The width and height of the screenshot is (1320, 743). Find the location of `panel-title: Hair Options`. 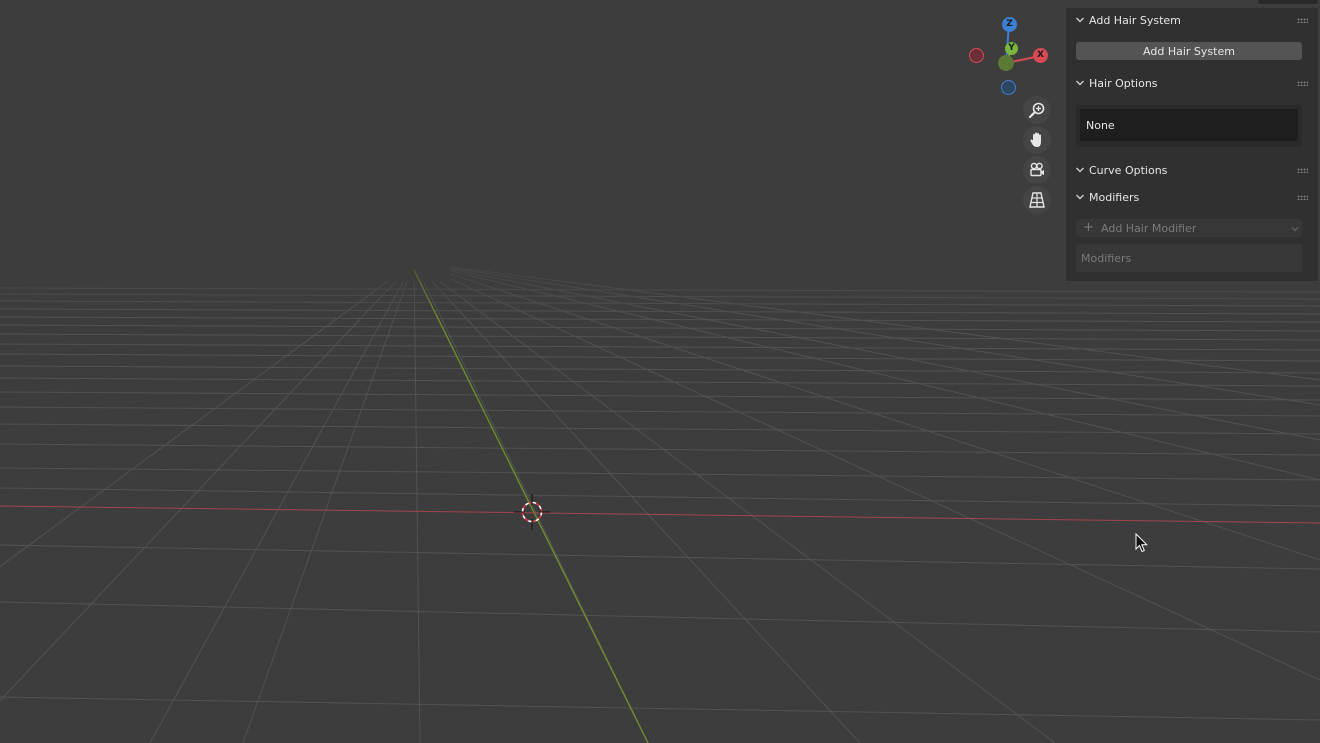

panel-title: Hair Options is located at coordinates (1123, 83).